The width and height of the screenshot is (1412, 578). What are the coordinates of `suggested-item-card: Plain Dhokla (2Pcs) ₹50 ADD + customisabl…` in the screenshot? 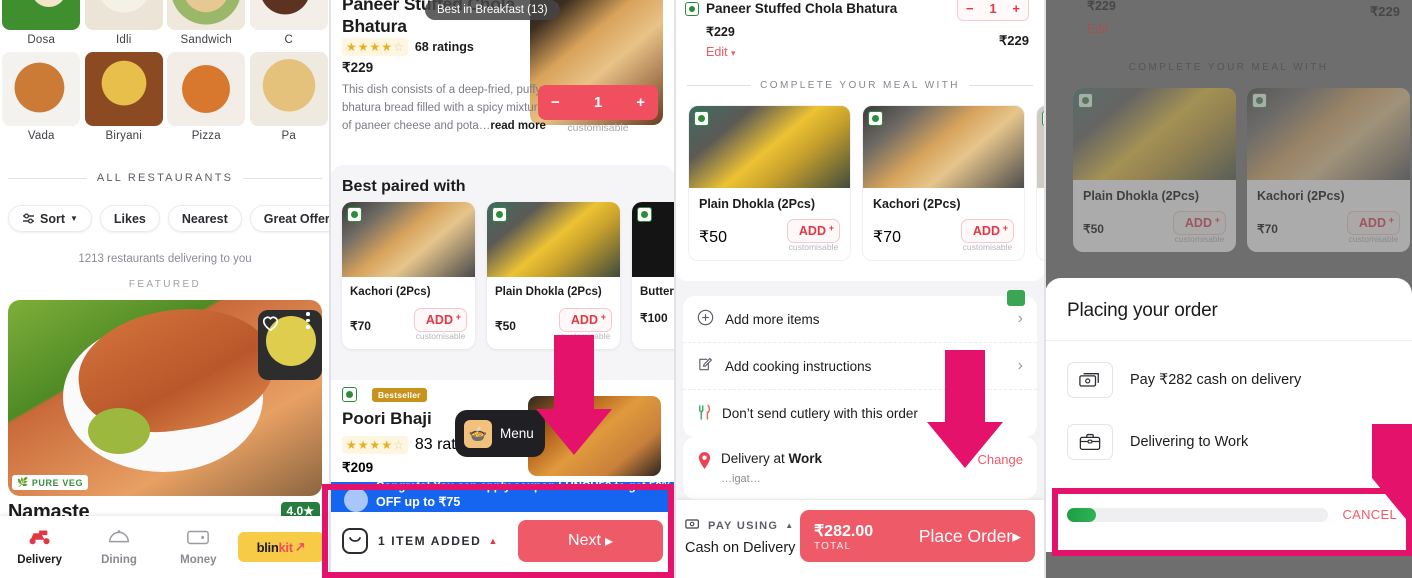 It's located at (769, 183).